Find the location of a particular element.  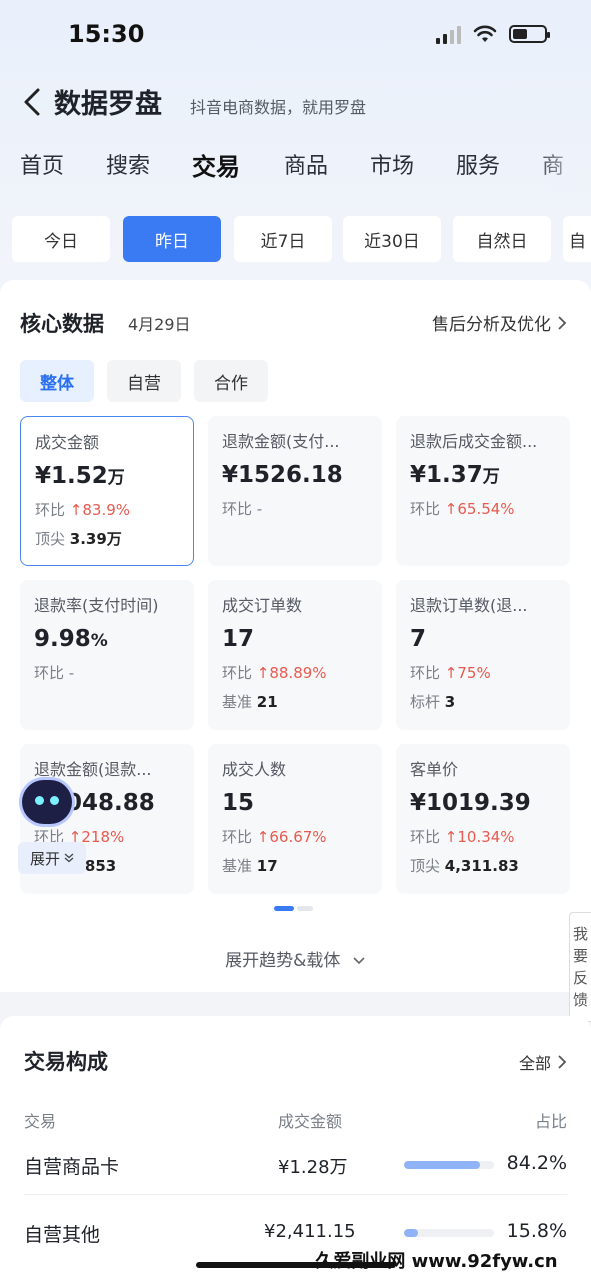

status-icons is located at coordinates (493, 34).